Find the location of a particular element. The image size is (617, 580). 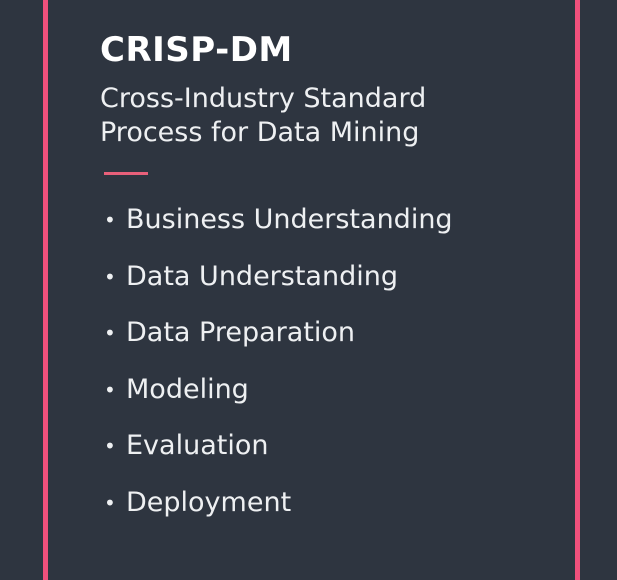

step-label: Deployment is located at coordinates (209, 502).